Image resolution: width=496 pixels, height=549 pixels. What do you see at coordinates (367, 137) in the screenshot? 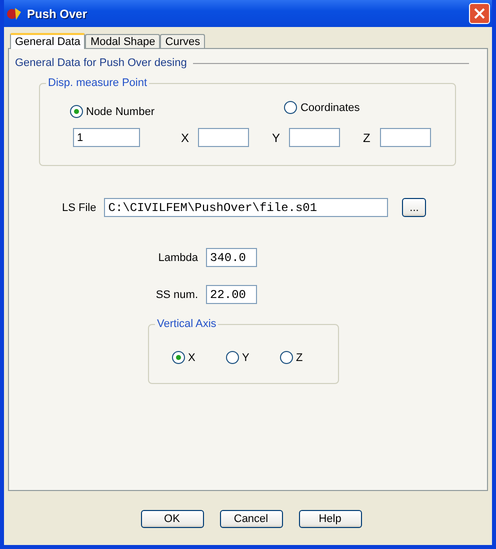
I see `coordinate-label: Z` at bounding box center [367, 137].